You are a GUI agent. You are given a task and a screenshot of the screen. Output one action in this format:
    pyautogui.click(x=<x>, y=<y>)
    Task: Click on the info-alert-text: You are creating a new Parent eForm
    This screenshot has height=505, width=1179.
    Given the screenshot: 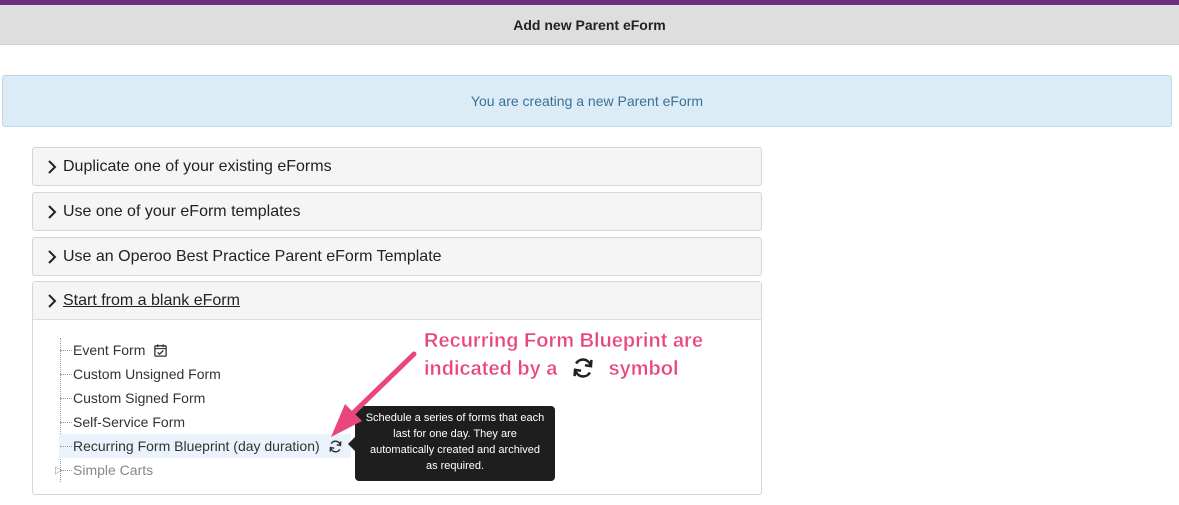 What is the action you would take?
    pyautogui.click(x=587, y=101)
    